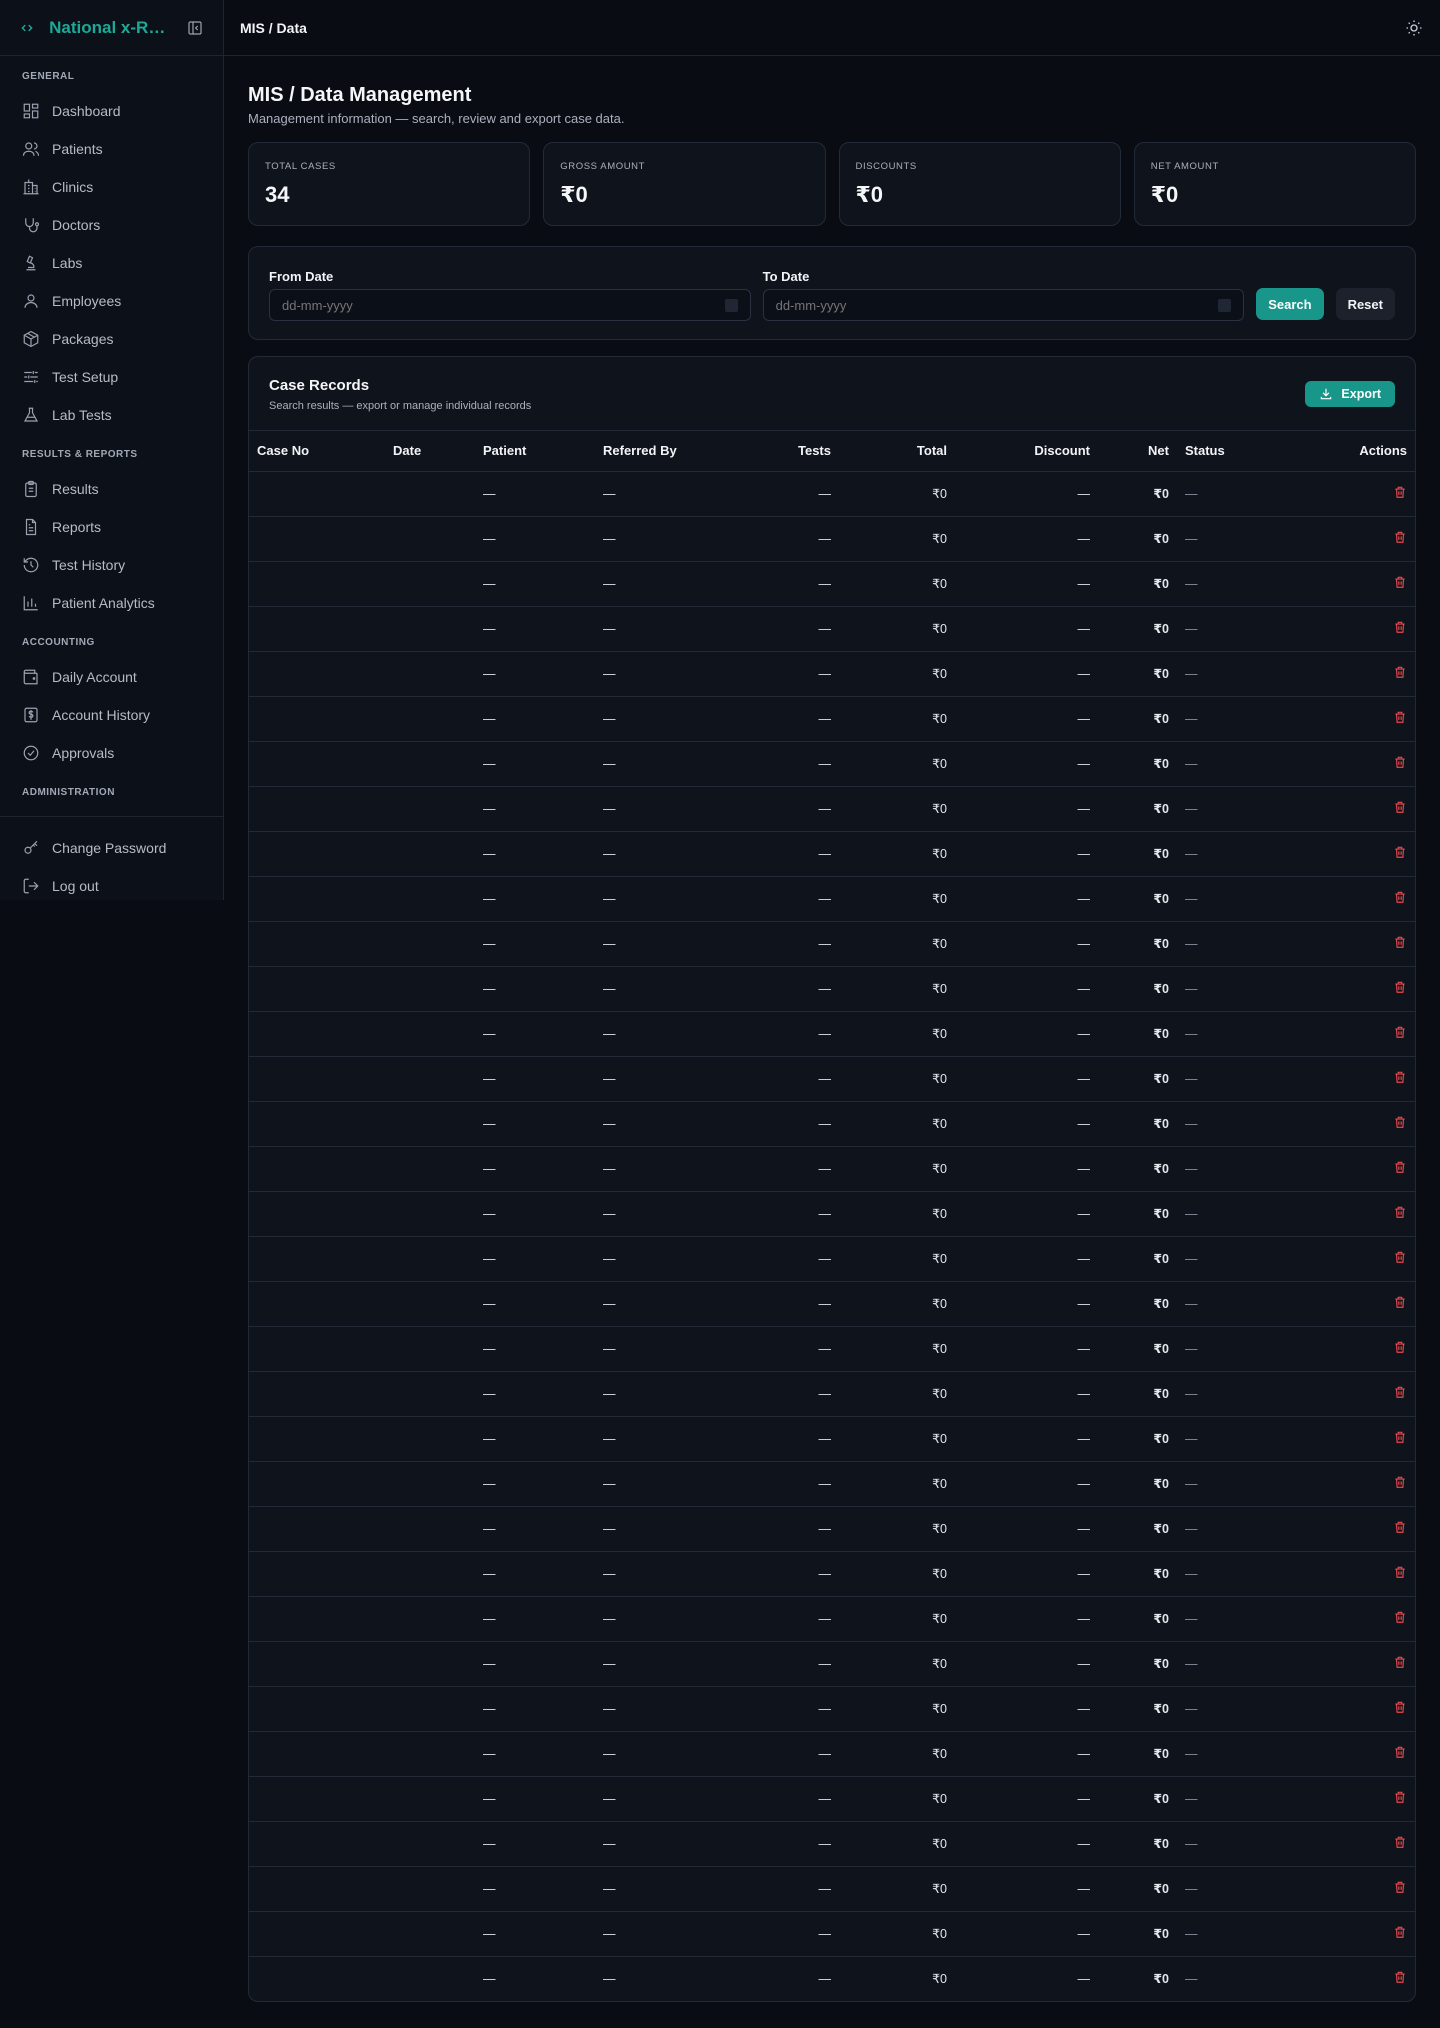  What do you see at coordinates (1137, 451) in the screenshot?
I see `col-net: Net` at bounding box center [1137, 451].